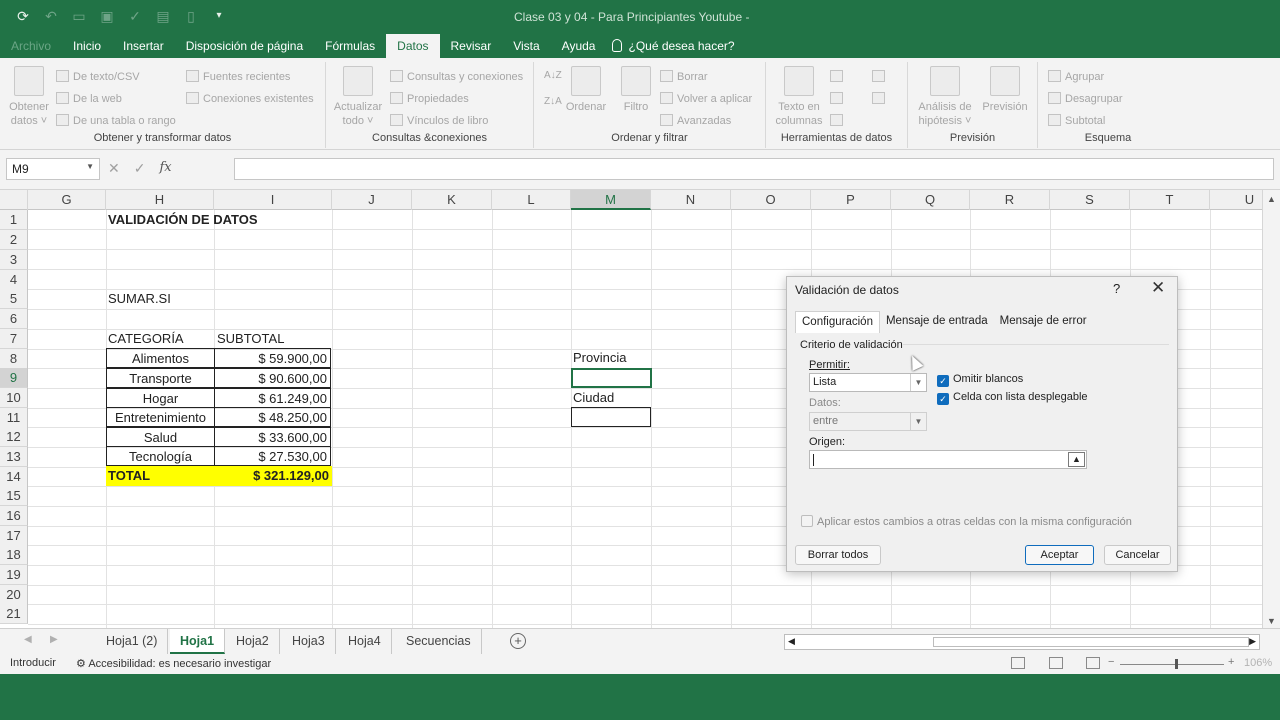 This screenshot has height=720, width=1280. Describe the element at coordinates (452, 200) in the screenshot. I see `col-header-k: K` at that location.